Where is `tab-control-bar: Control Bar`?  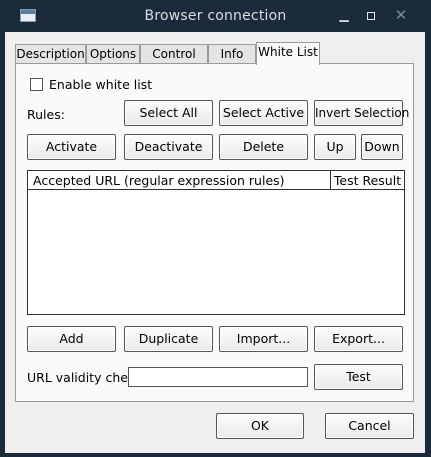 tab-control-bar: Control Bar is located at coordinates (174, 62).